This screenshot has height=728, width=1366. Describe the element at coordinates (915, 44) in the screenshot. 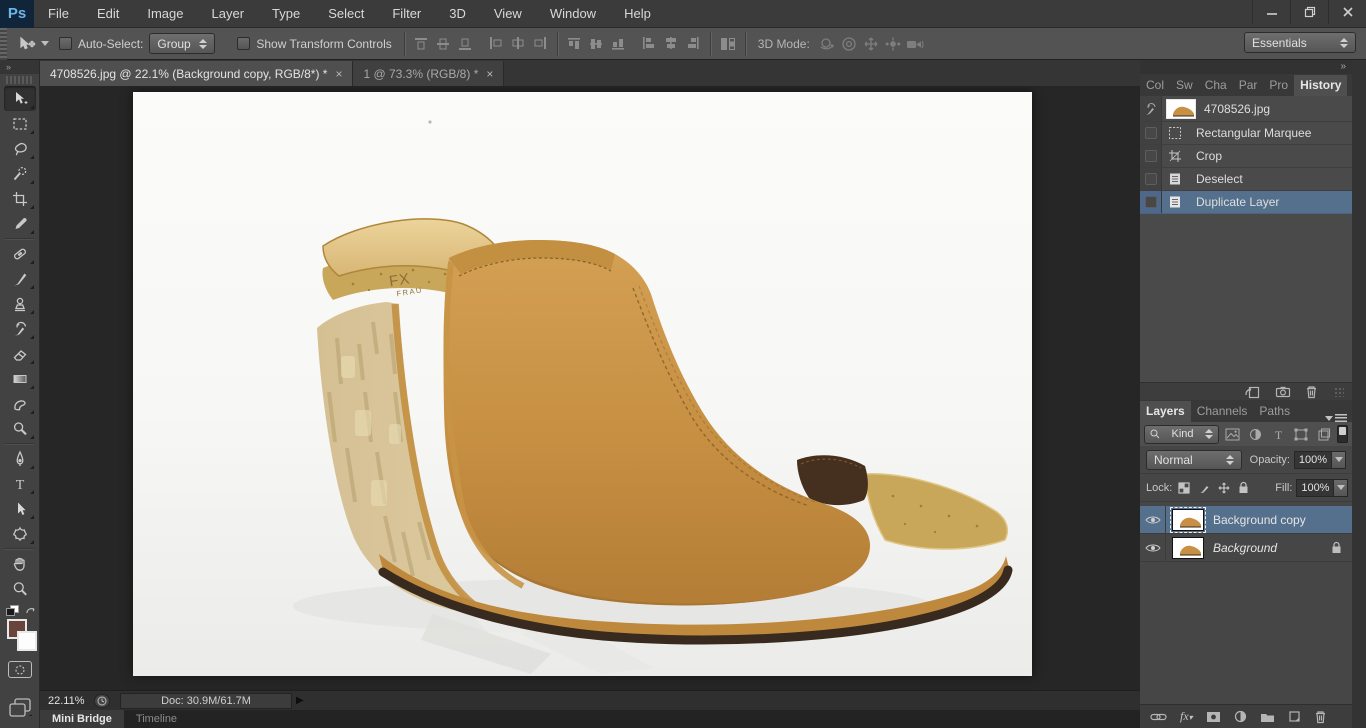

I see `3d-scale-camera-icon` at that location.